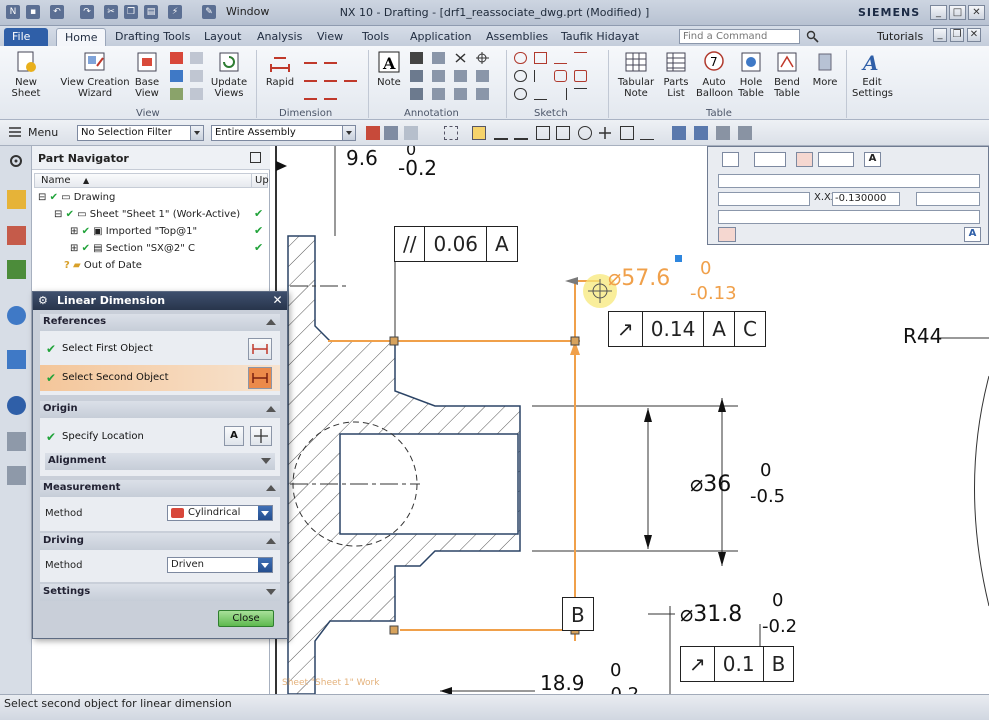  I want to click on sketch-point-icon, so click(540, 76).